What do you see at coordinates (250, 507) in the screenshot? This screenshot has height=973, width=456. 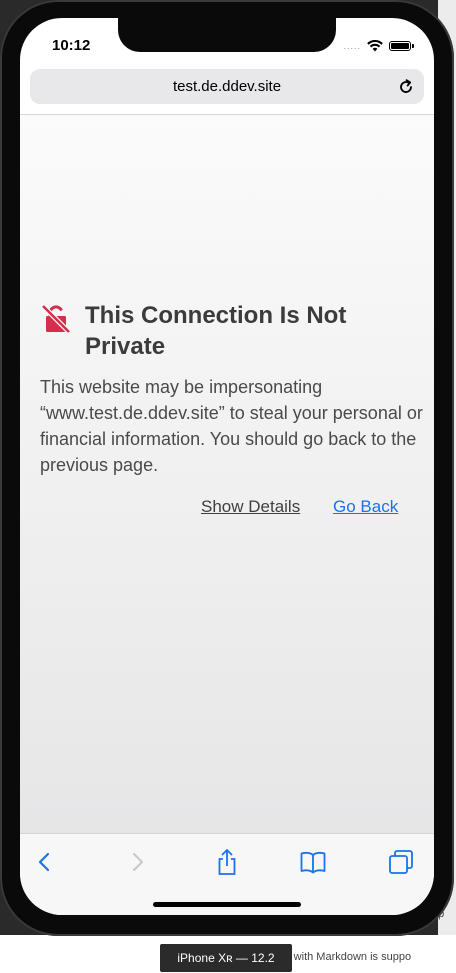 I see `show-details-link: Show Details` at bounding box center [250, 507].